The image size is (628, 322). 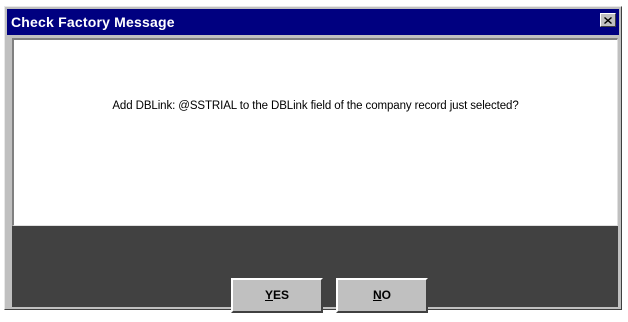 I want to click on dialog-title: Check Factory Message, so click(x=93, y=22).